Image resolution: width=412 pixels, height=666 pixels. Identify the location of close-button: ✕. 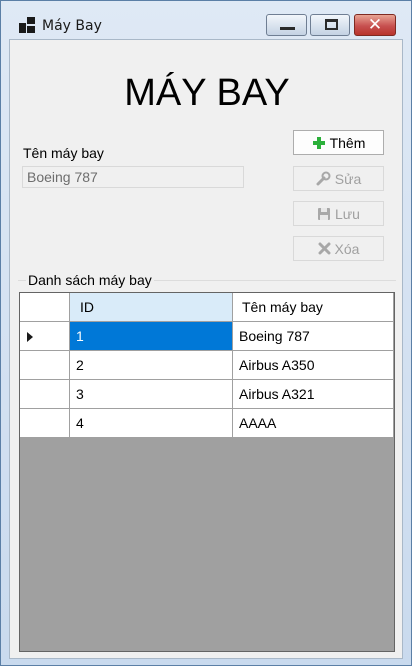
(375, 25).